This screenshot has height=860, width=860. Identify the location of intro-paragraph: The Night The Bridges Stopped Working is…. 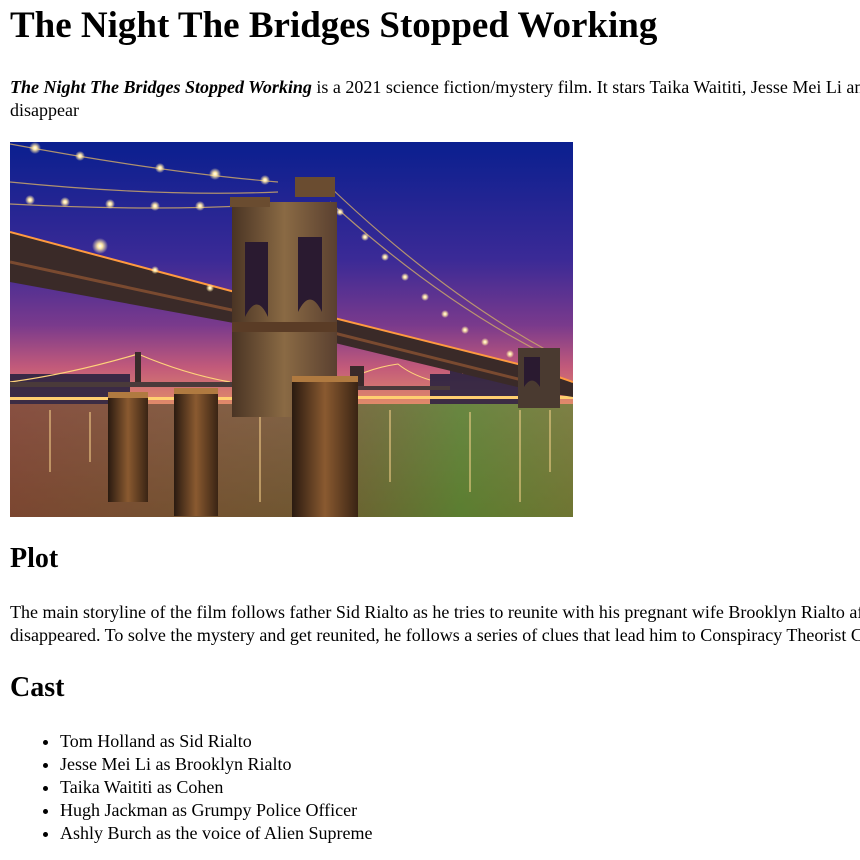
(435, 99).